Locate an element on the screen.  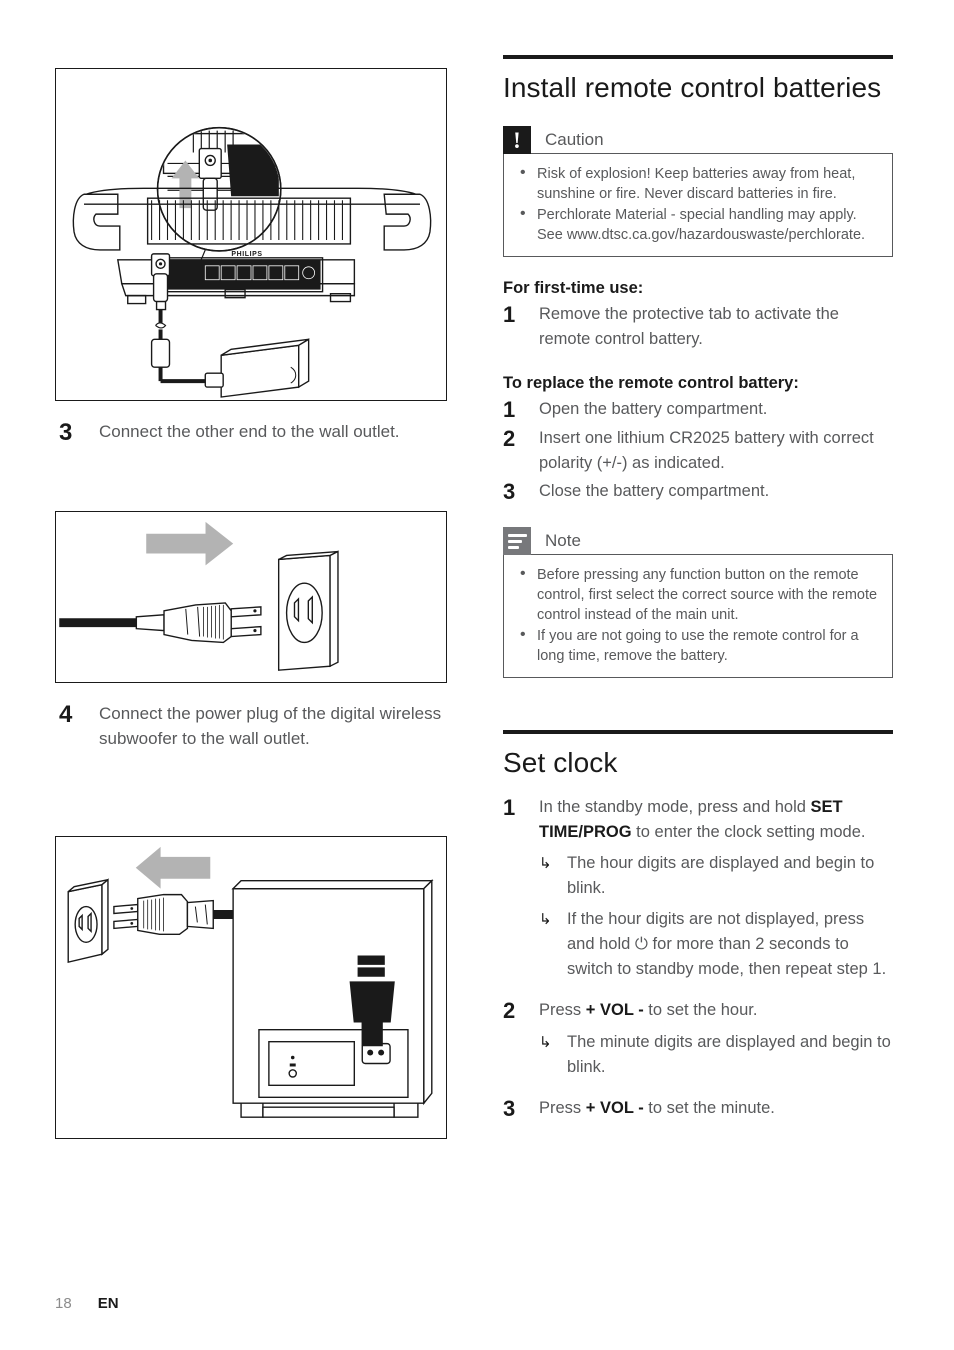
step-text-before: In the standby mode, press and hold is located at coordinates (675, 807).